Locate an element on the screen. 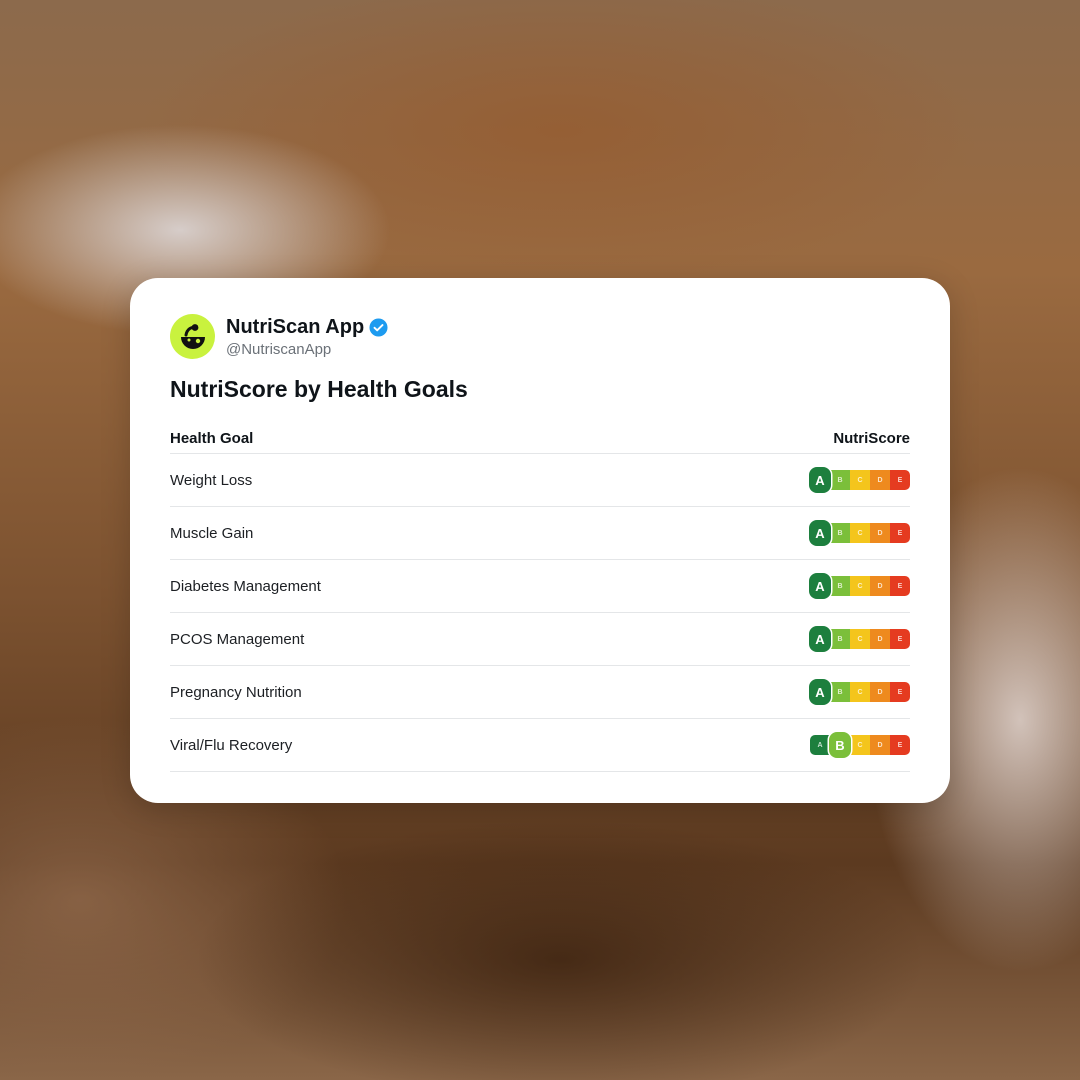 The width and height of the screenshot is (1080, 1080). table-row: Diabetes Management A B C D E is located at coordinates (540, 586).